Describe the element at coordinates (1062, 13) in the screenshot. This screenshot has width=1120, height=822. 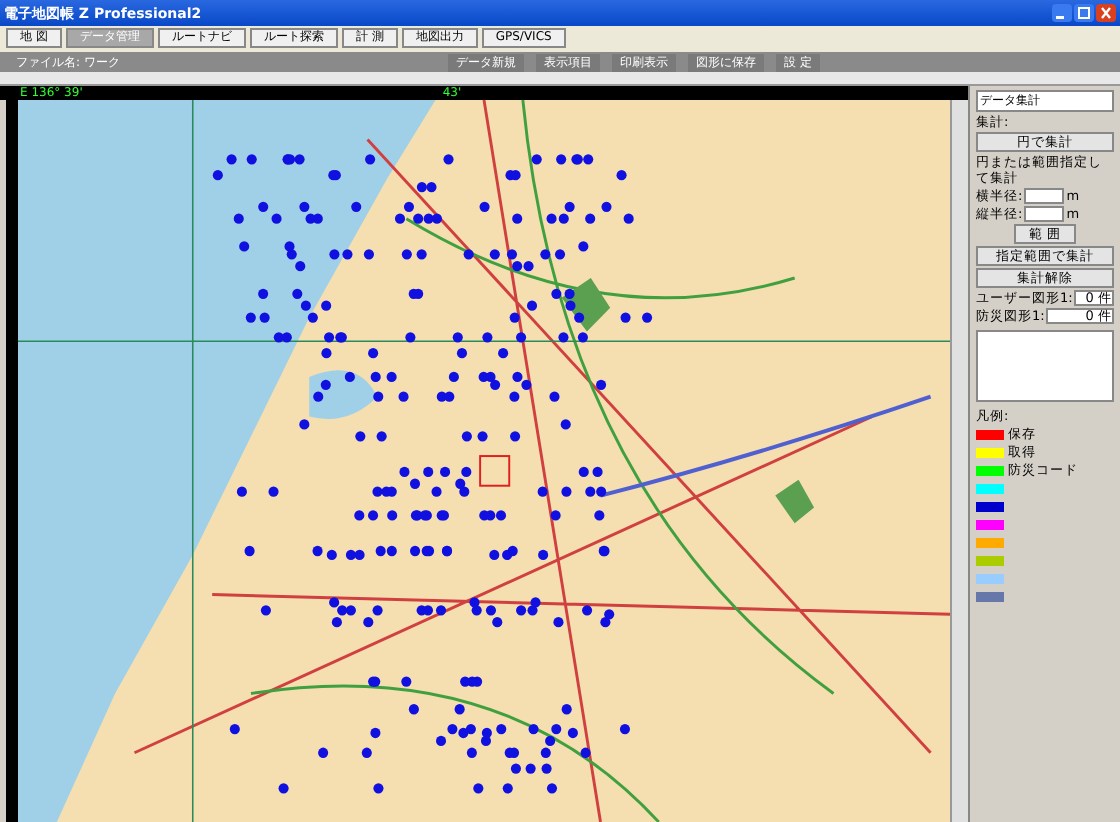
I see `minimize-button` at that location.